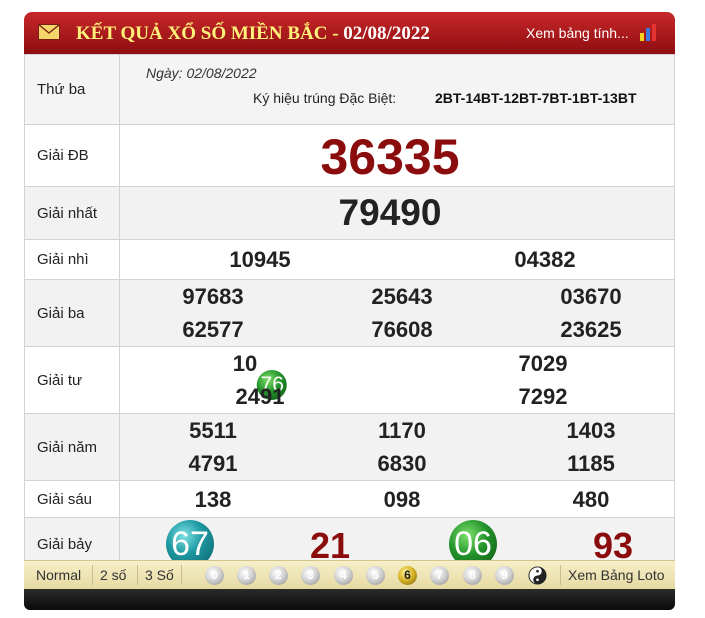 The image size is (705, 618). What do you see at coordinates (214, 575) in the screenshot?
I see `digit-0-button: 0` at bounding box center [214, 575].